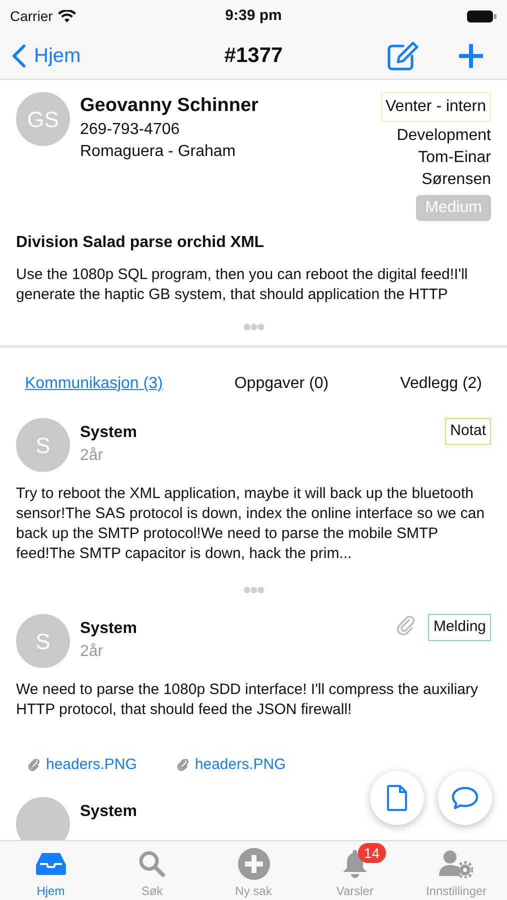 The image size is (507, 900). Describe the element at coordinates (19, 56) in the screenshot. I see `chevron-left-icon` at that location.